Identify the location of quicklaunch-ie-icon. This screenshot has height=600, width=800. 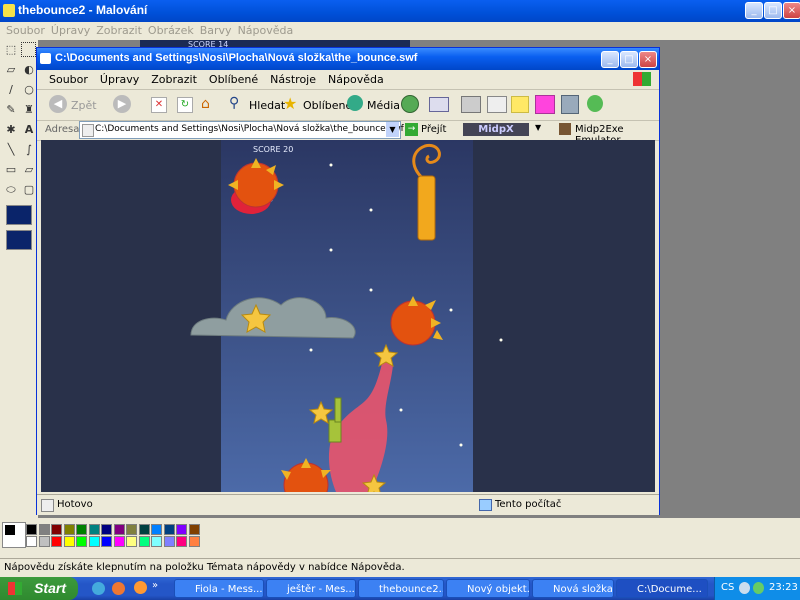
(98, 588).